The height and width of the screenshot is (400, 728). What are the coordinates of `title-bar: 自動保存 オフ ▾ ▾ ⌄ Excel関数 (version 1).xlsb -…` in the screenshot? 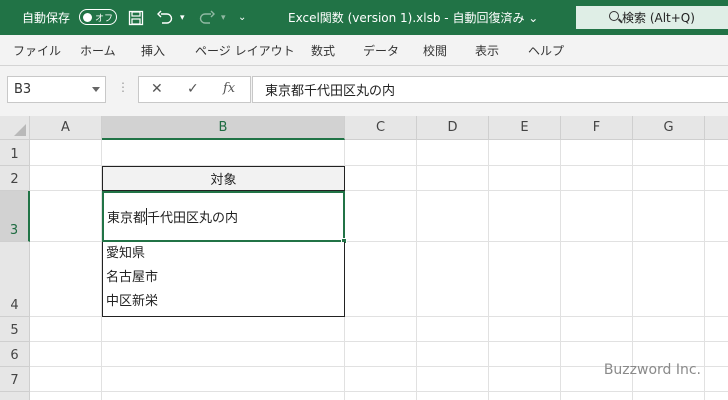 It's located at (364, 17).